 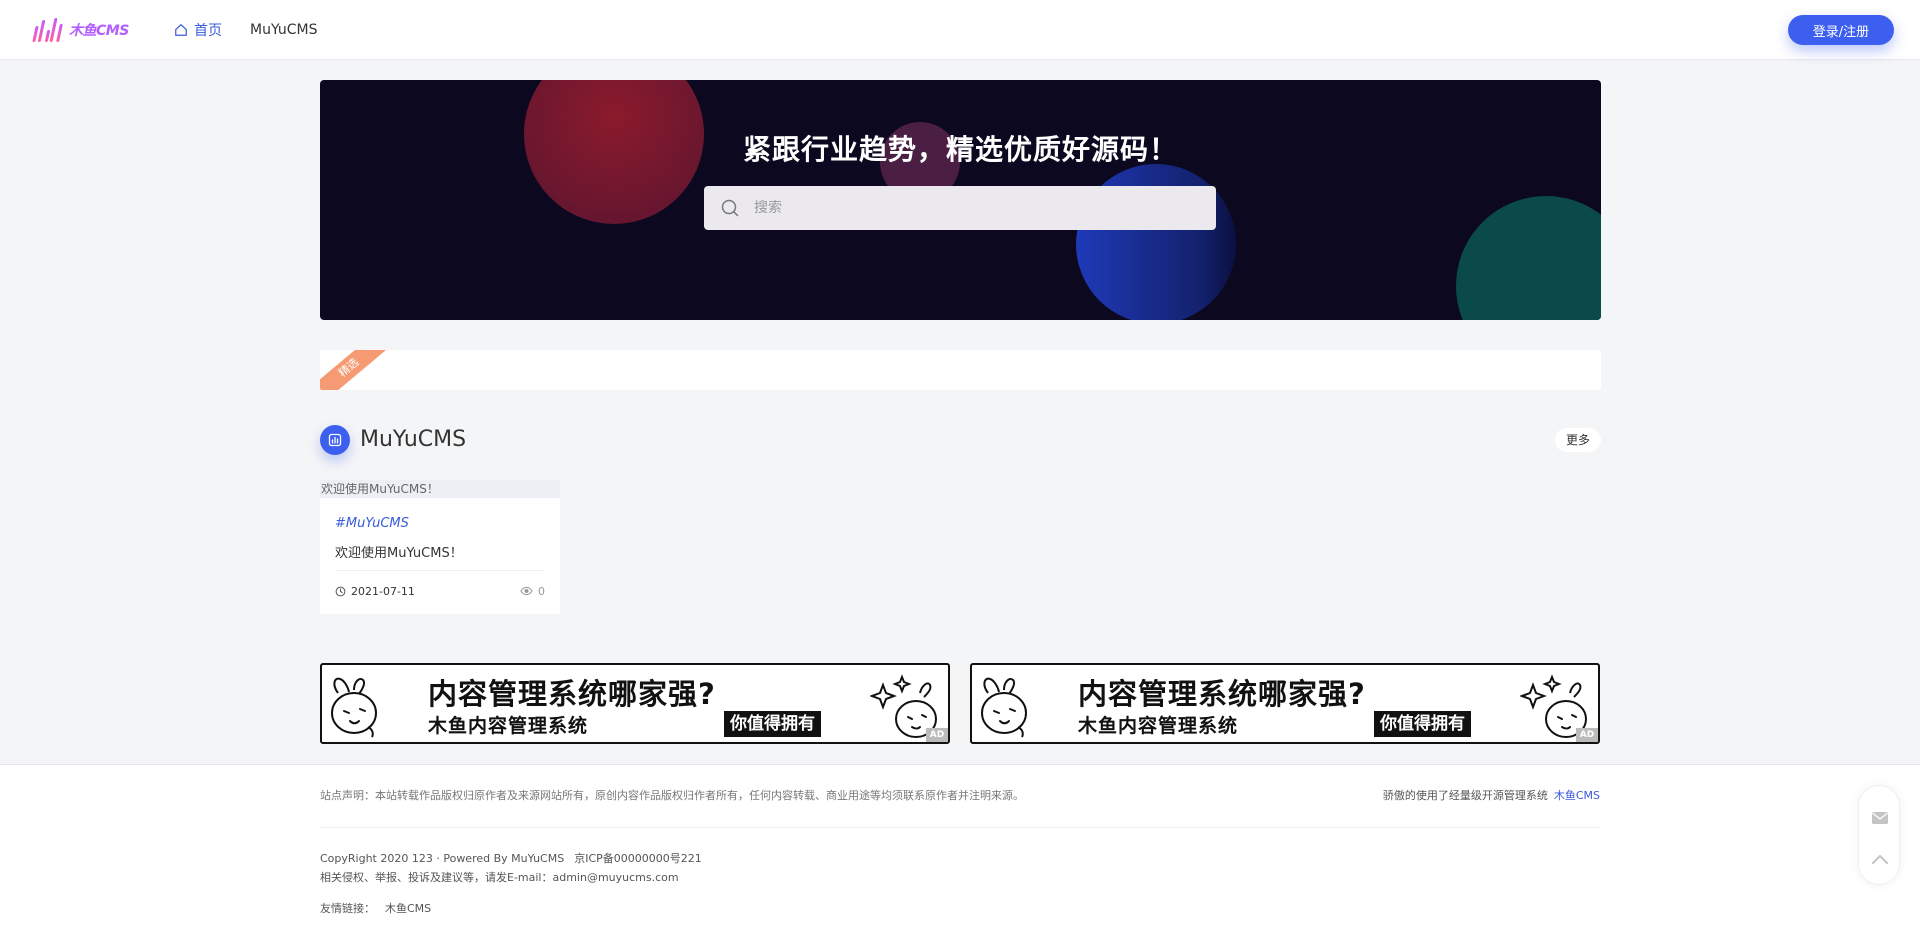 I want to click on powered-text: 骄傲的使用了经量级开源管理系统, so click(x=1465, y=795).